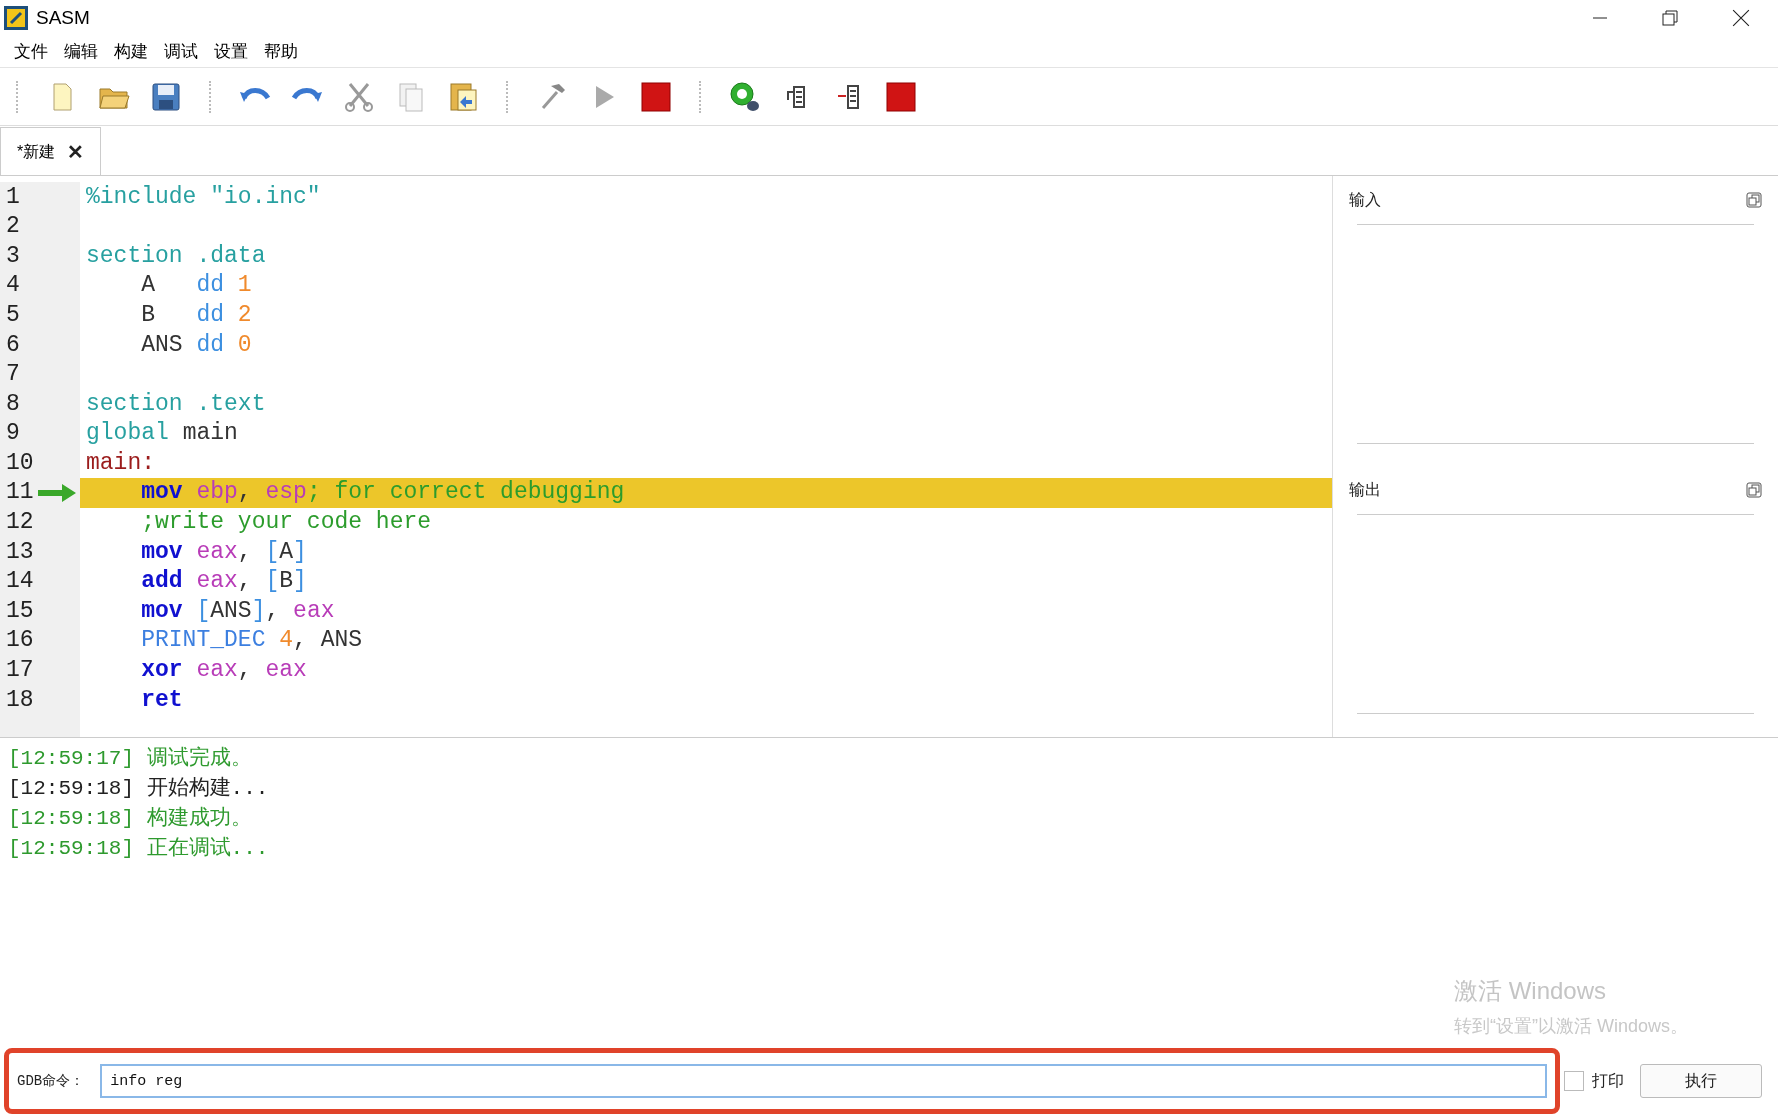 The width and height of the screenshot is (1778, 1118). I want to click on line-number: 6, so click(13, 345).